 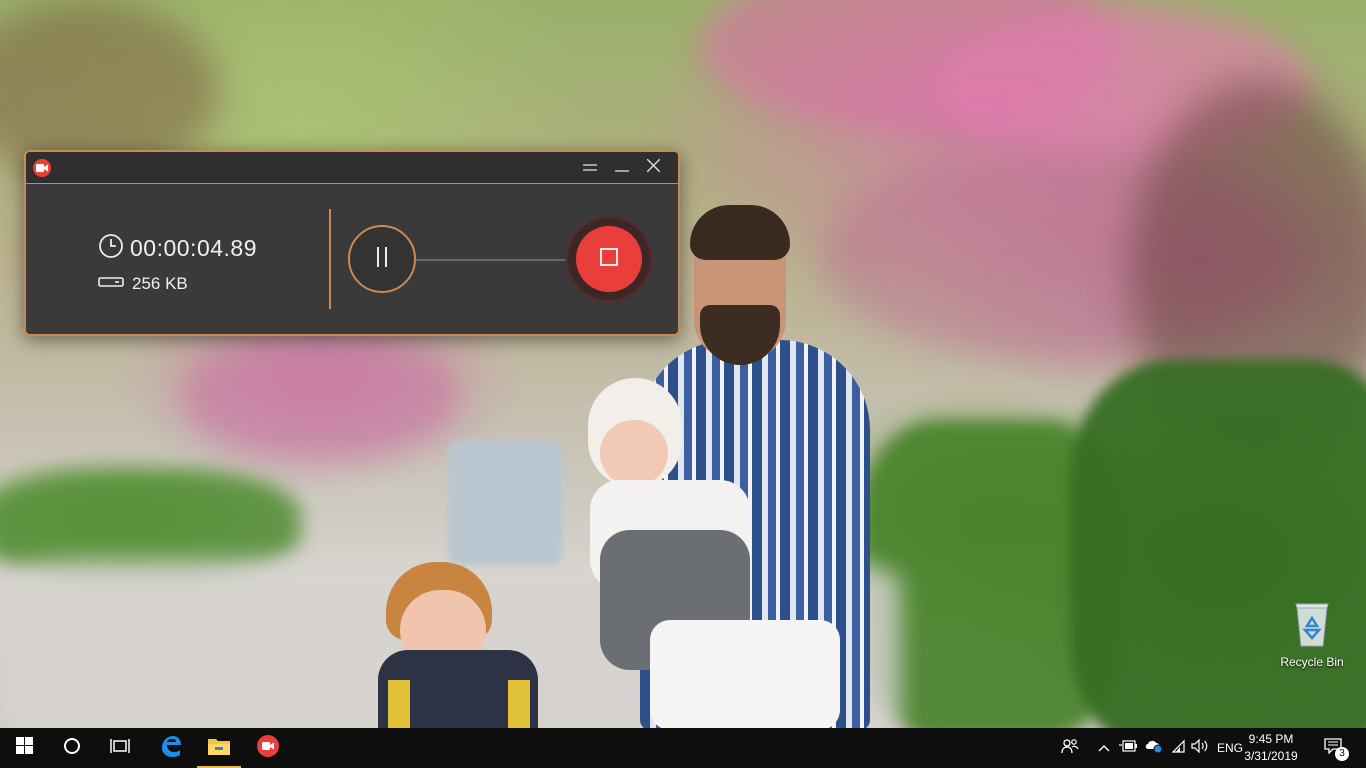 I want to click on hamburger-icon, so click(x=590, y=168).